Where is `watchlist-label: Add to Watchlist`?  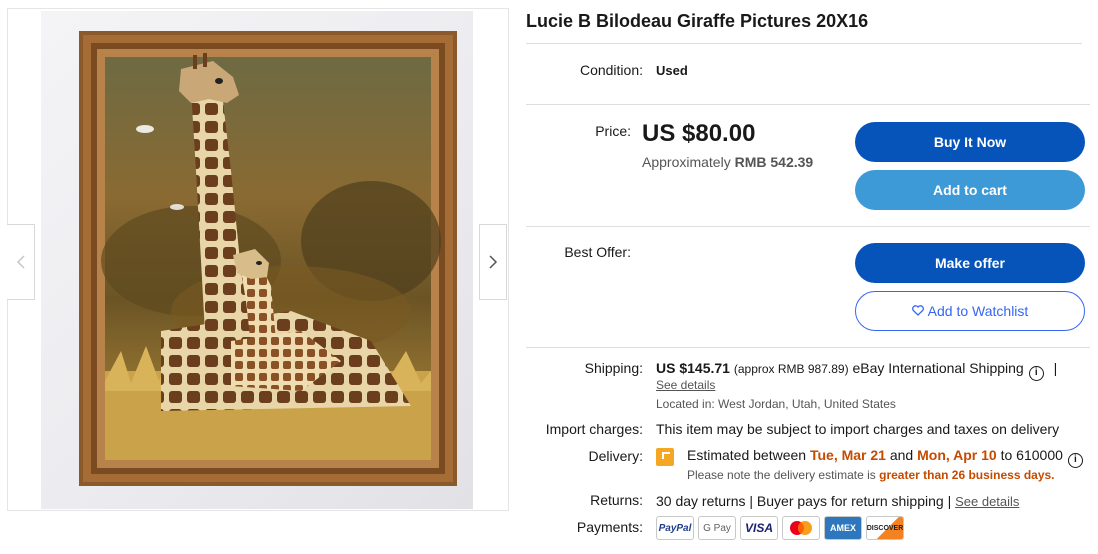
watchlist-label: Add to Watchlist is located at coordinates (978, 311).